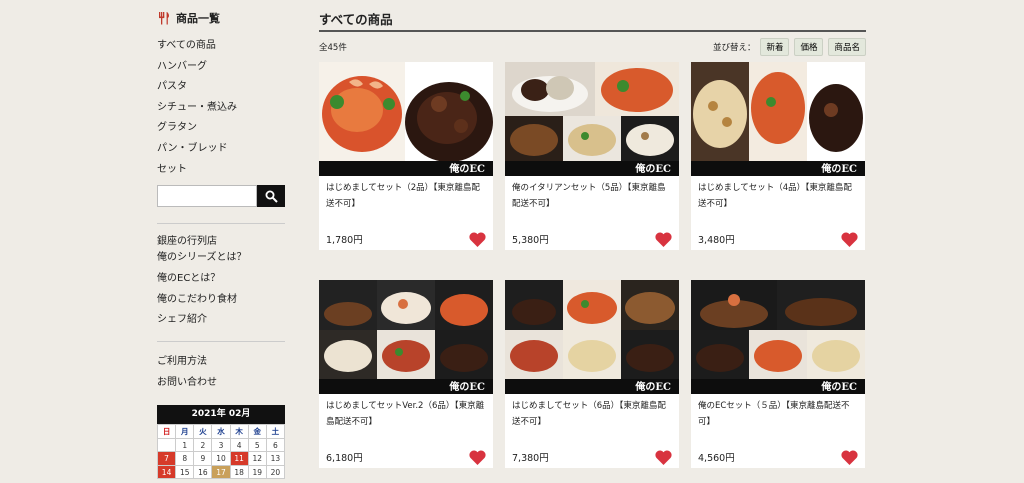  I want to click on calendar-day: 18, so click(239, 472).